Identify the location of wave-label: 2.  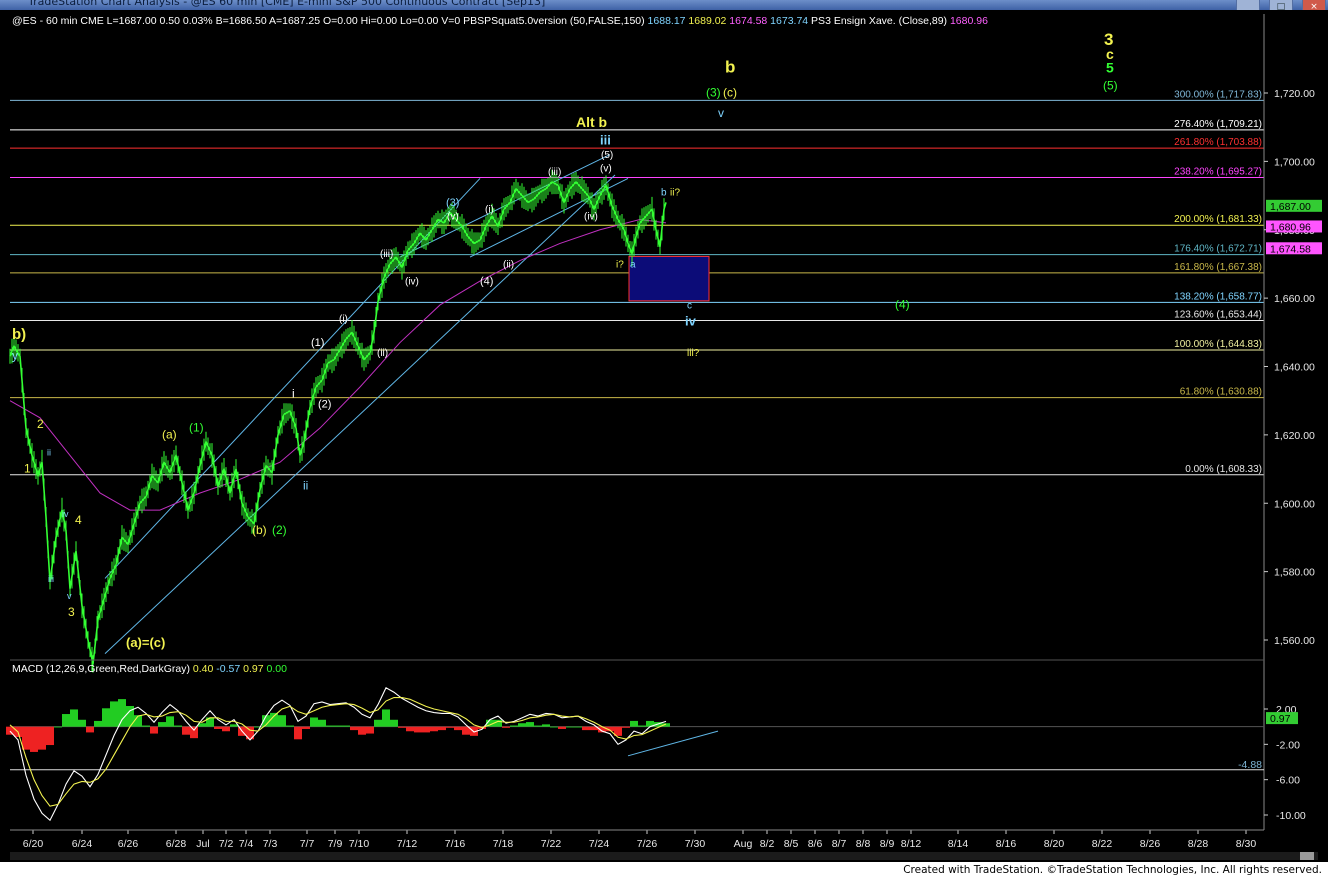
(40, 424).